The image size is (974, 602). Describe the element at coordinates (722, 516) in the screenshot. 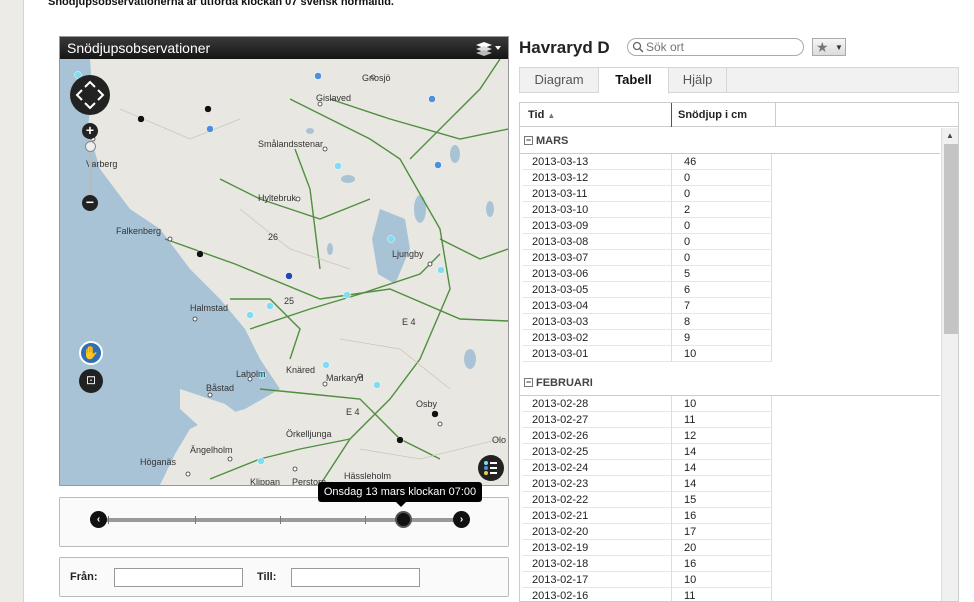

I see `cell-snow-depth: 16` at that location.